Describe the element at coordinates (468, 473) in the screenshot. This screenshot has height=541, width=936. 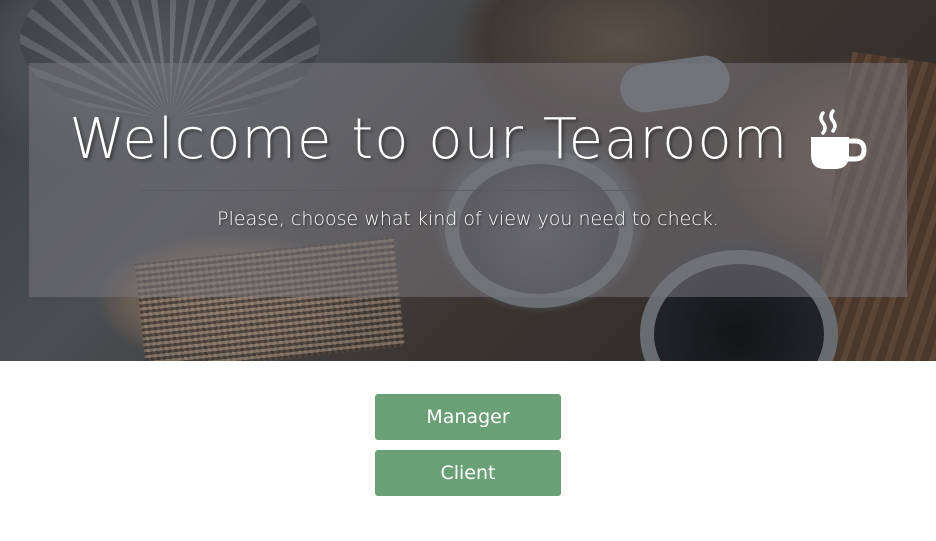
I see `client-button: Client` at that location.